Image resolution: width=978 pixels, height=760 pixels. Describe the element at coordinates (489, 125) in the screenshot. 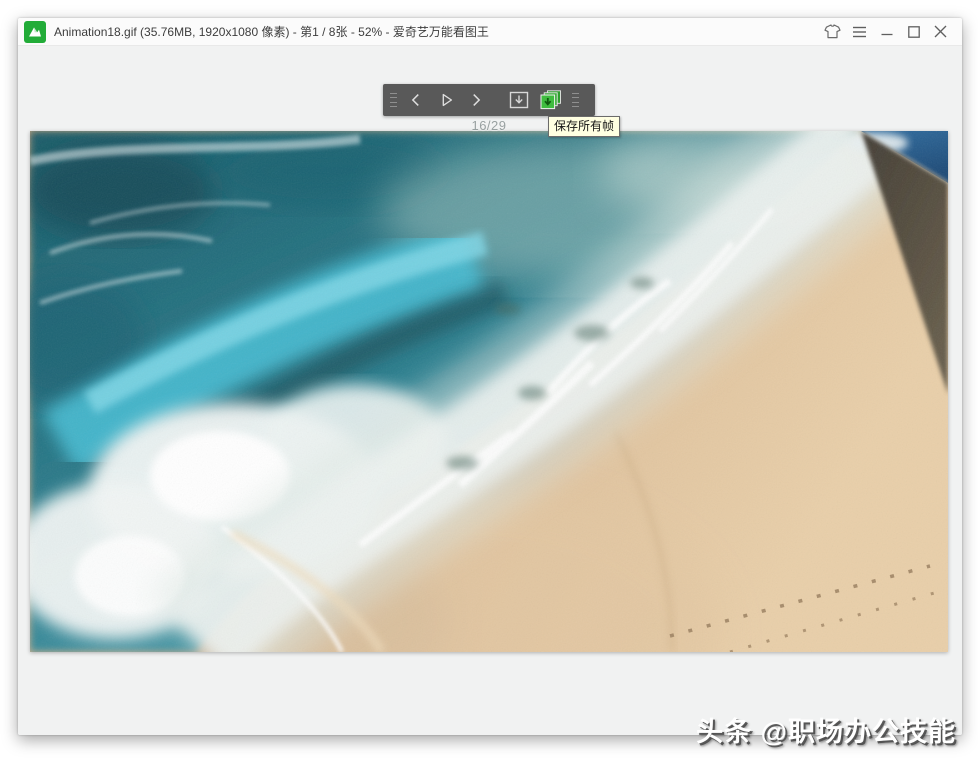

I see `frame-counter: 16/29` at that location.